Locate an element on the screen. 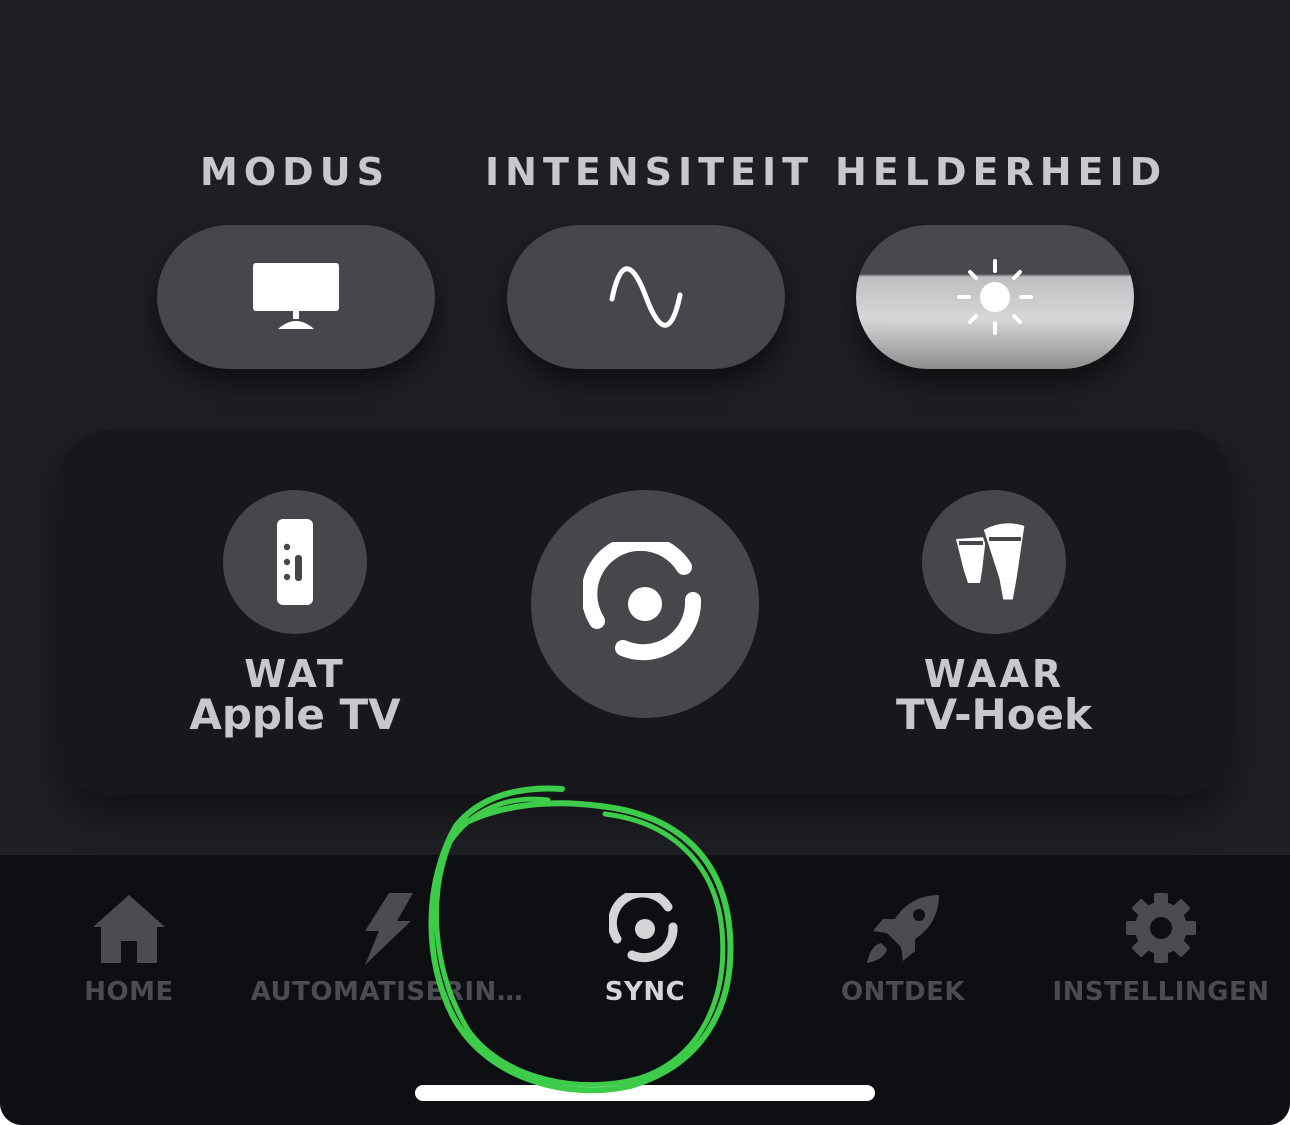 The width and height of the screenshot is (1290, 1125). where-value: TV-Hoek is located at coordinates (994, 714).